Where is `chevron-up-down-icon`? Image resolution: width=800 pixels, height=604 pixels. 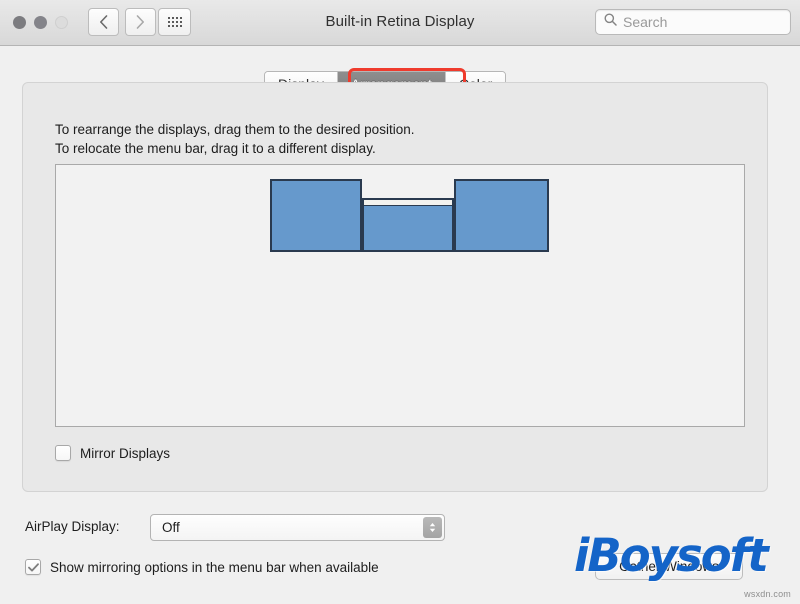
chevron-up-down-icon is located at coordinates (432, 527).